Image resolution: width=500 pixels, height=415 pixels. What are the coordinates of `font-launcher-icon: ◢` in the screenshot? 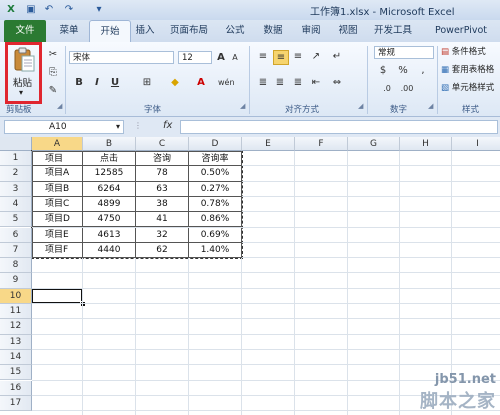 It's located at (242, 106).